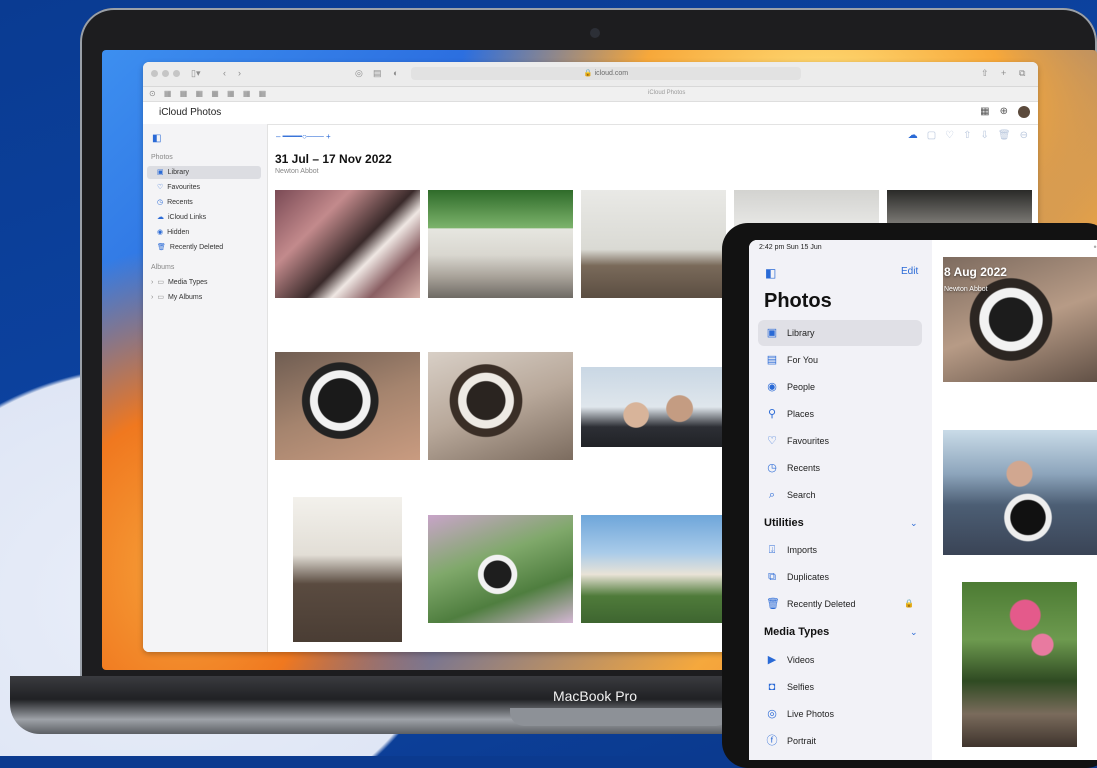 The height and width of the screenshot is (768, 1097). What do you see at coordinates (590, 94) in the screenshot?
I see `favorites-bar: ⊙ ▦ ▦ ▦ ▦ ▦ ▦ ▦ iCloud Photos` at bounding box center [590, 94].